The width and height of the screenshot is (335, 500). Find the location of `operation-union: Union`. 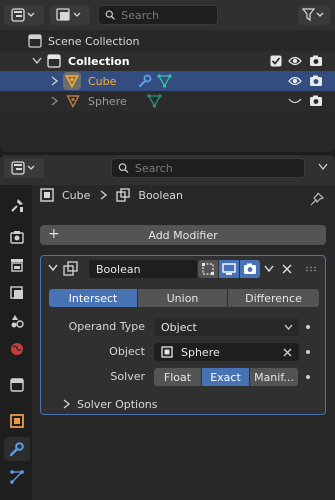

operation-union: Union is located at coordinates (182, 298).